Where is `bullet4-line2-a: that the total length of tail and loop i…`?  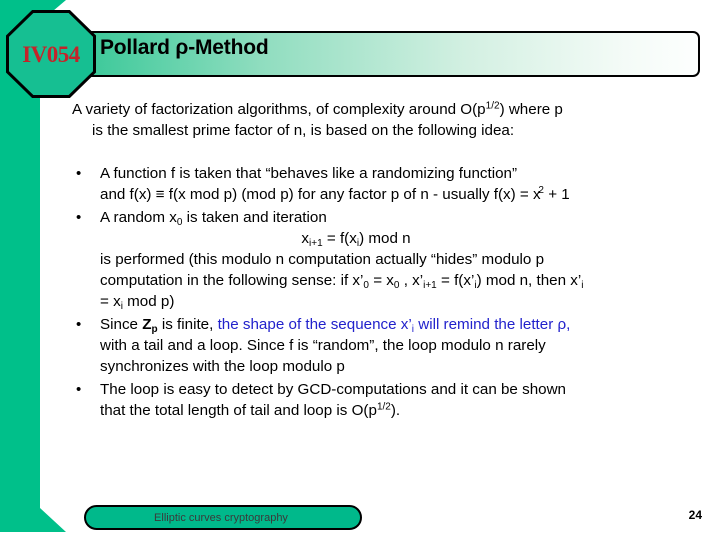 bullet4-line2-a: that the total length of tail and loop i… is located at coordinates (238, 410).